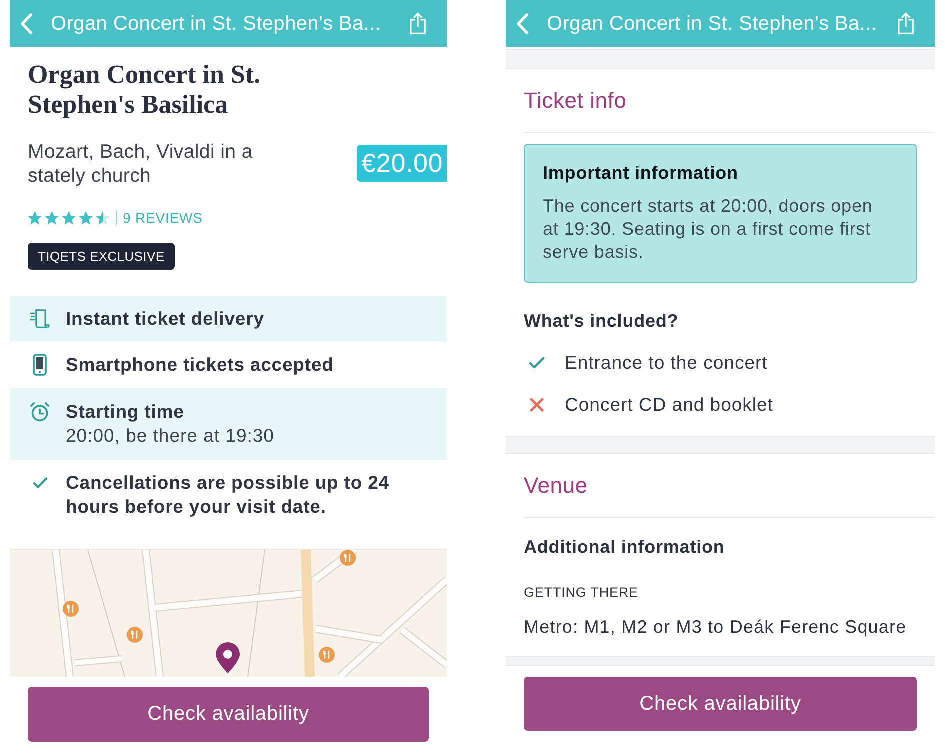 Image resolution: width=945 pixels, height=756 pixels. Describe the element at coordinates (582, 593) in the screenshot. I see `getting-there-label: GETTING THERE` at that location.